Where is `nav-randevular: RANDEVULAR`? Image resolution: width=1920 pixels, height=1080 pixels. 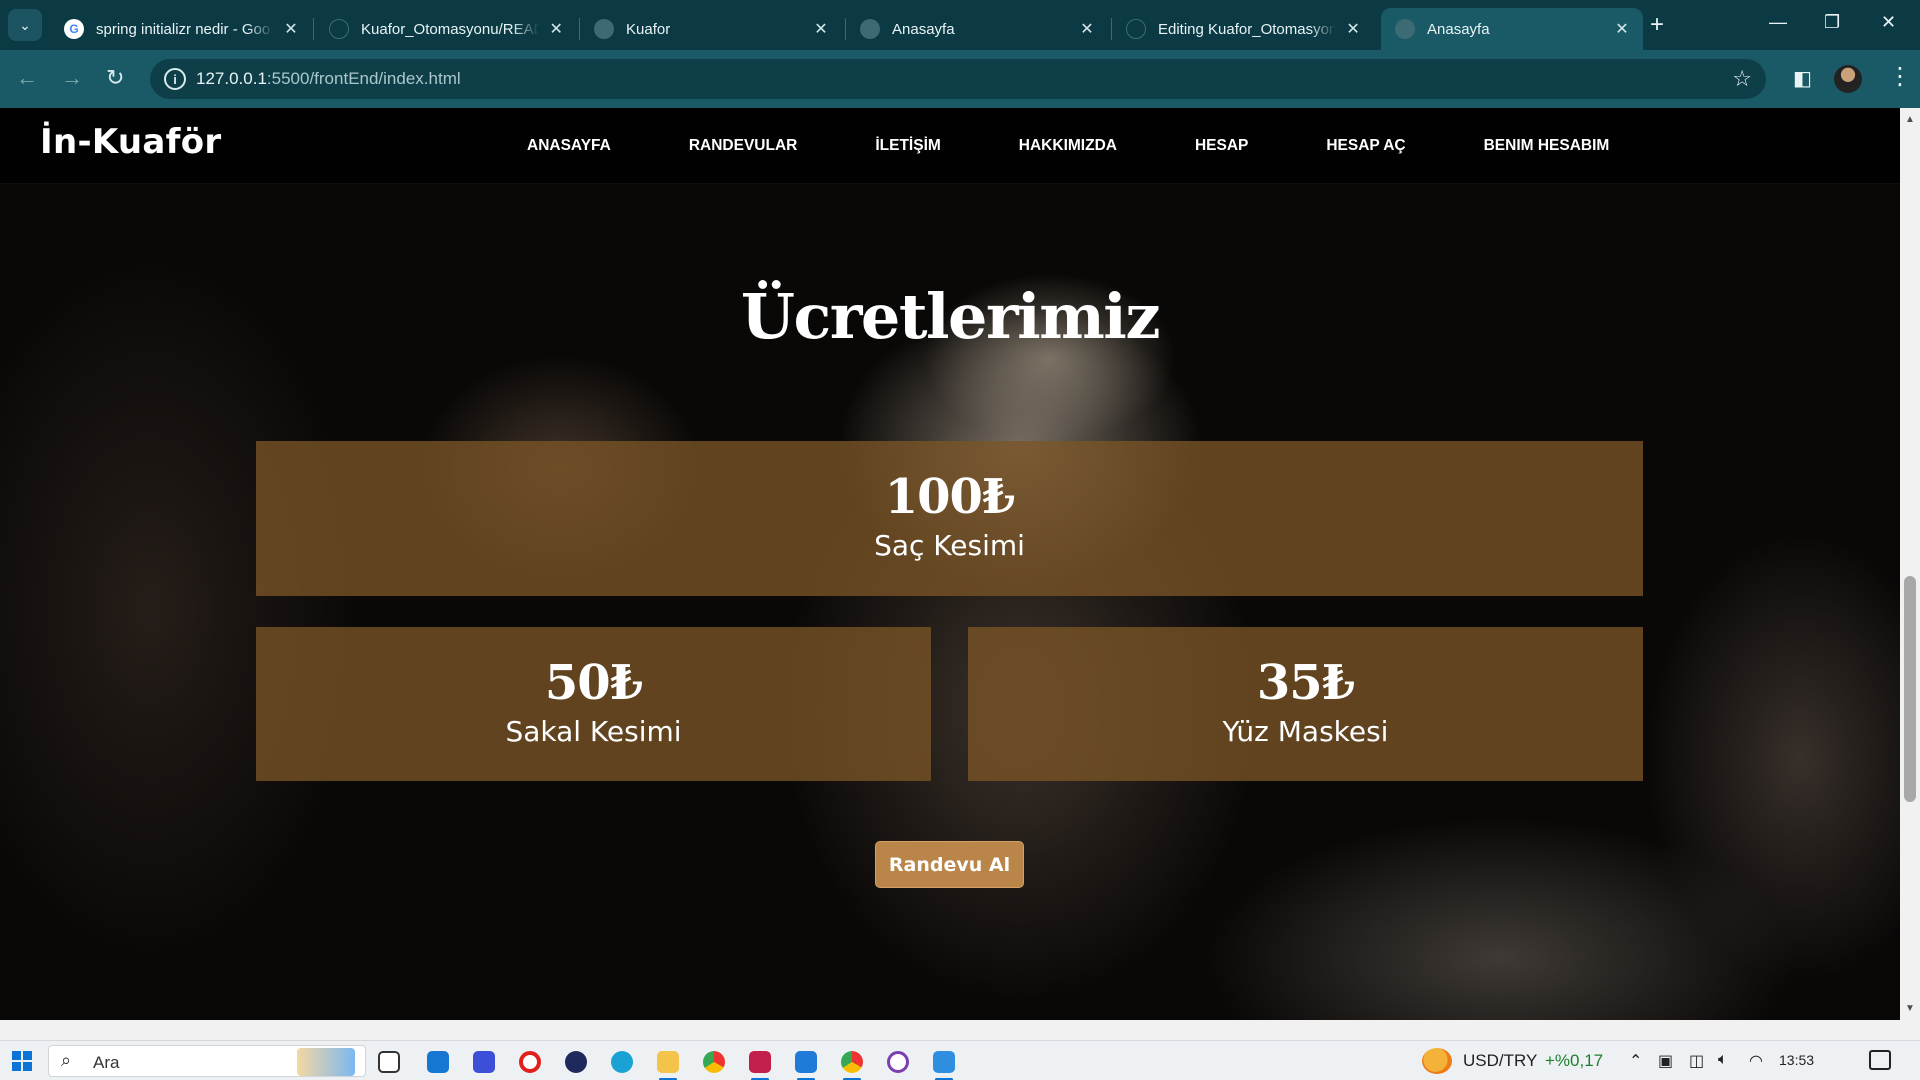 nav-randevular: RANDEVULAR is located at coordinates (743, 146).